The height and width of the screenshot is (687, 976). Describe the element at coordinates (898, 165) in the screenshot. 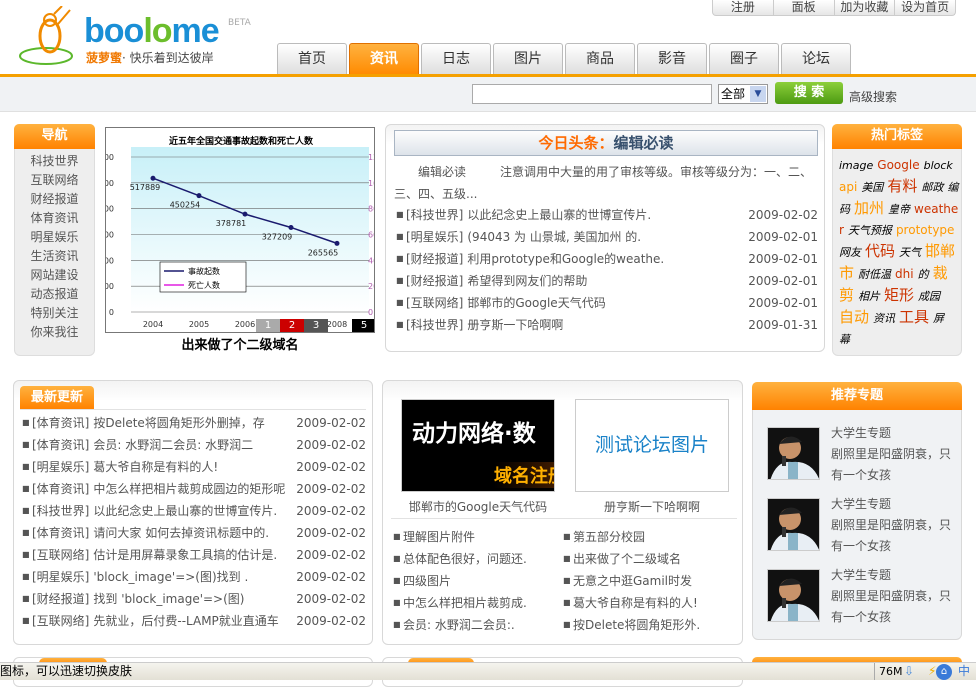

I see `tag-link: Google` at that location.